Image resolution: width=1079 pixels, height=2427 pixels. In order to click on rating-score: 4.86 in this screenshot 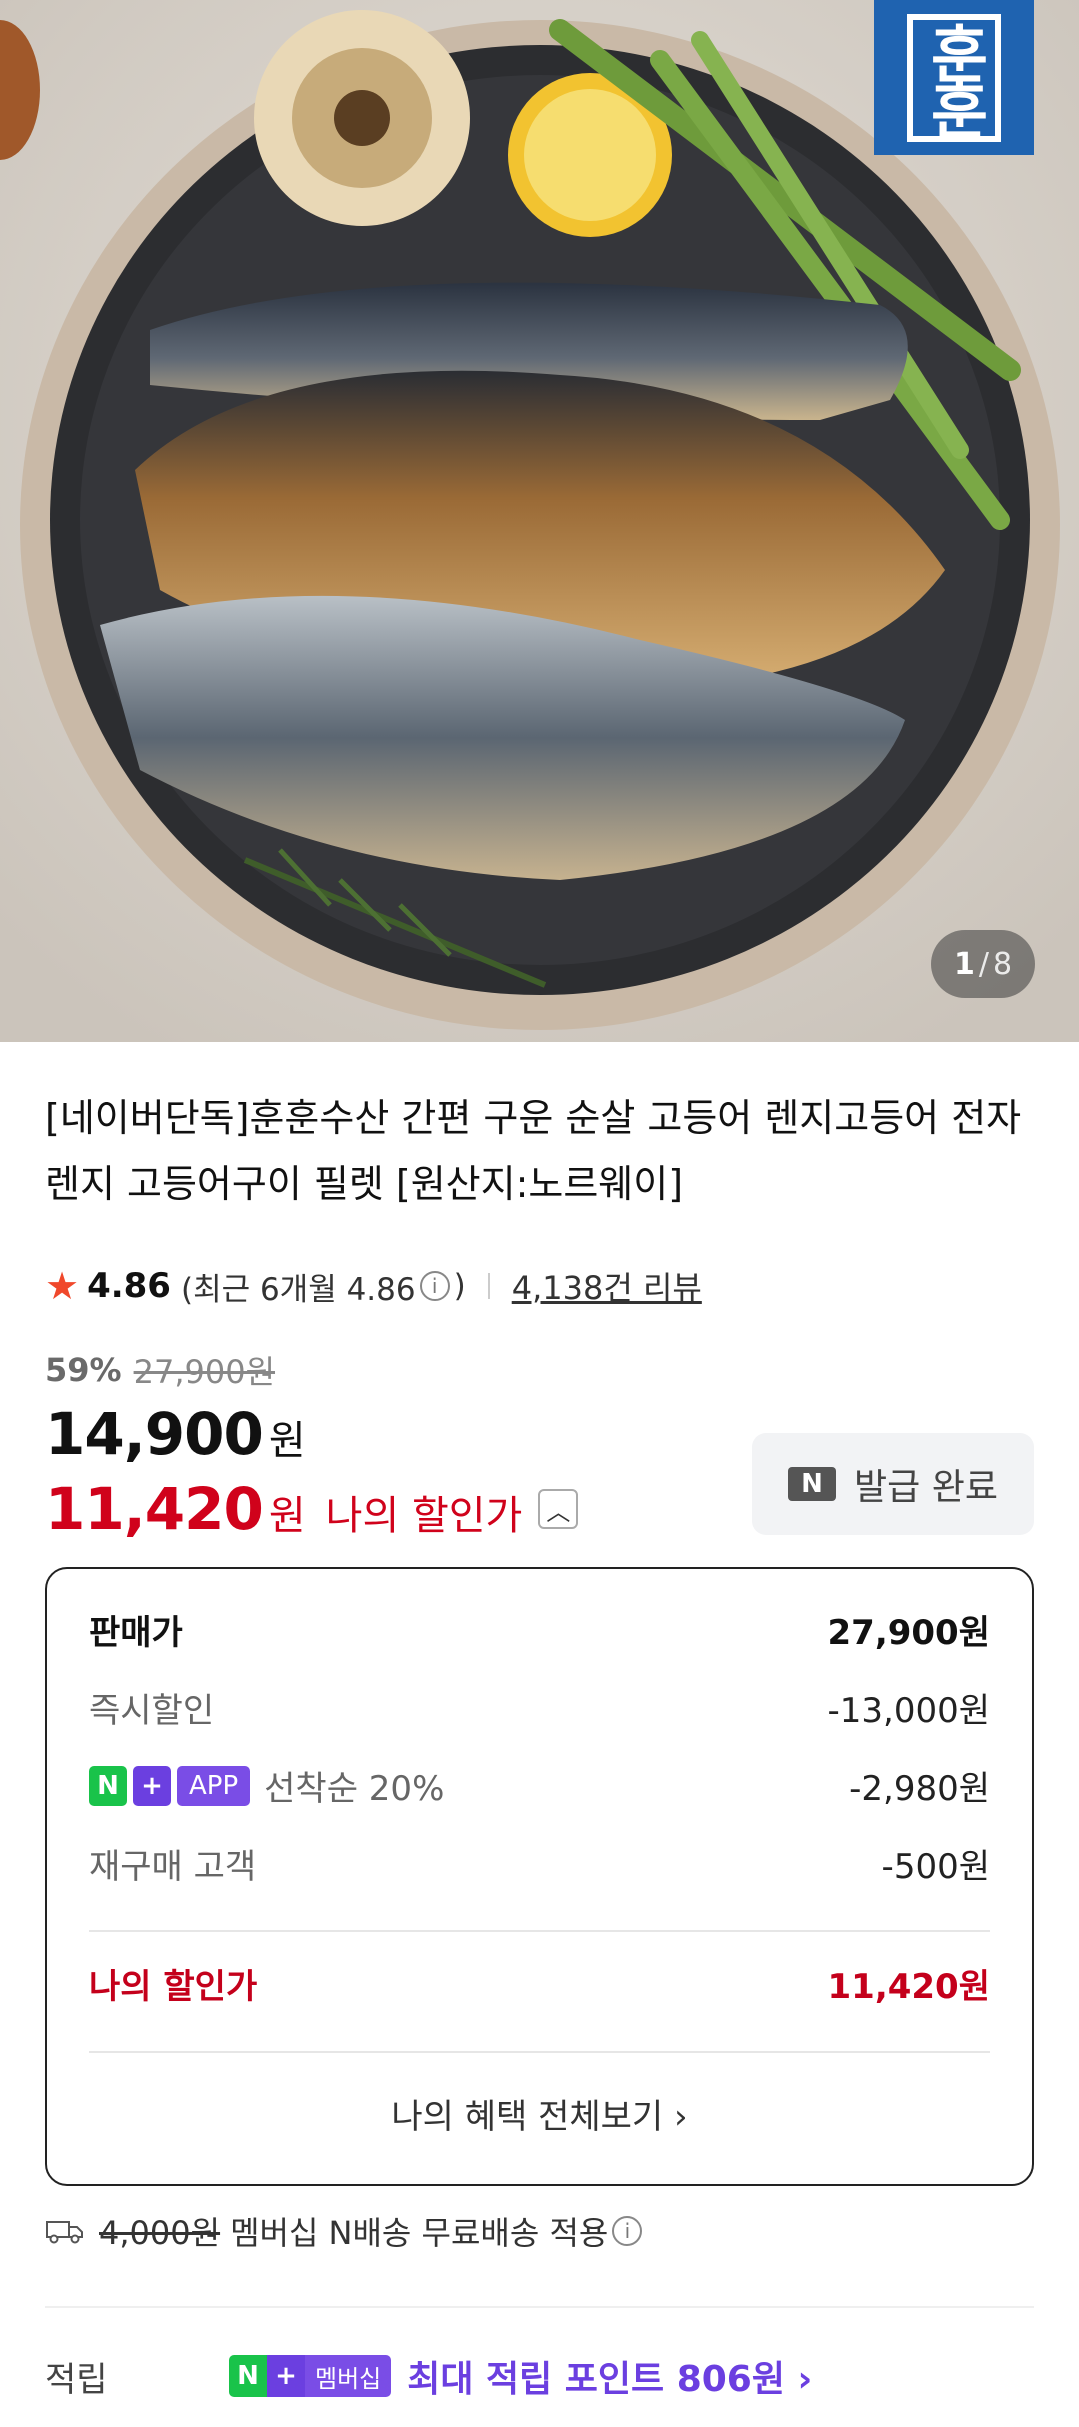, I will do `click(129, 1286)`.